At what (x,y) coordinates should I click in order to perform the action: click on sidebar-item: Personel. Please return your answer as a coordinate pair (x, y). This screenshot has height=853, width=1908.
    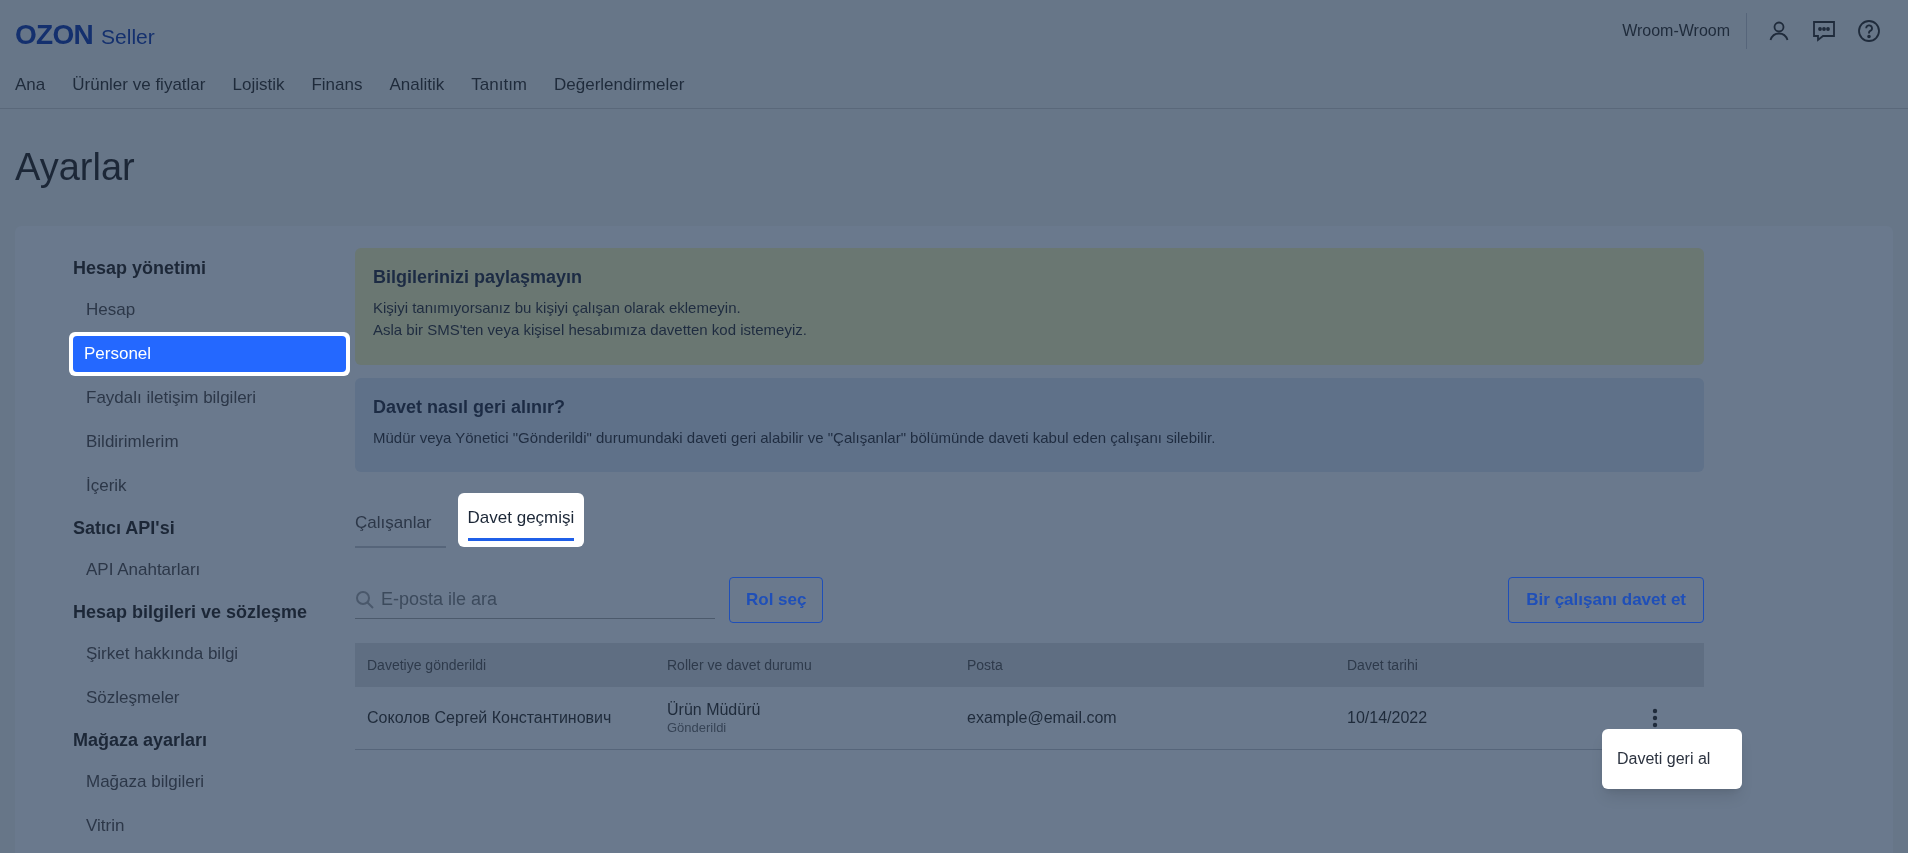
    Looking at the image, I should click on (209, 354).